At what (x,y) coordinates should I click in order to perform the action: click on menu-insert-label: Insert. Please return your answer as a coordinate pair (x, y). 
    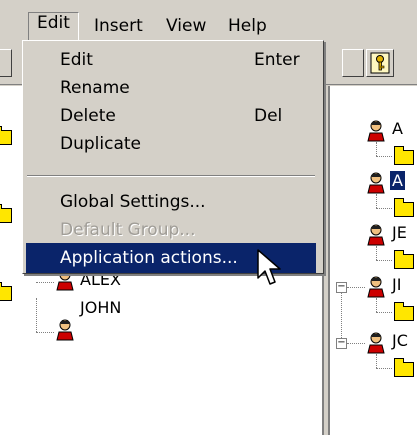
    Looking at the image, I should click on (118, 26).